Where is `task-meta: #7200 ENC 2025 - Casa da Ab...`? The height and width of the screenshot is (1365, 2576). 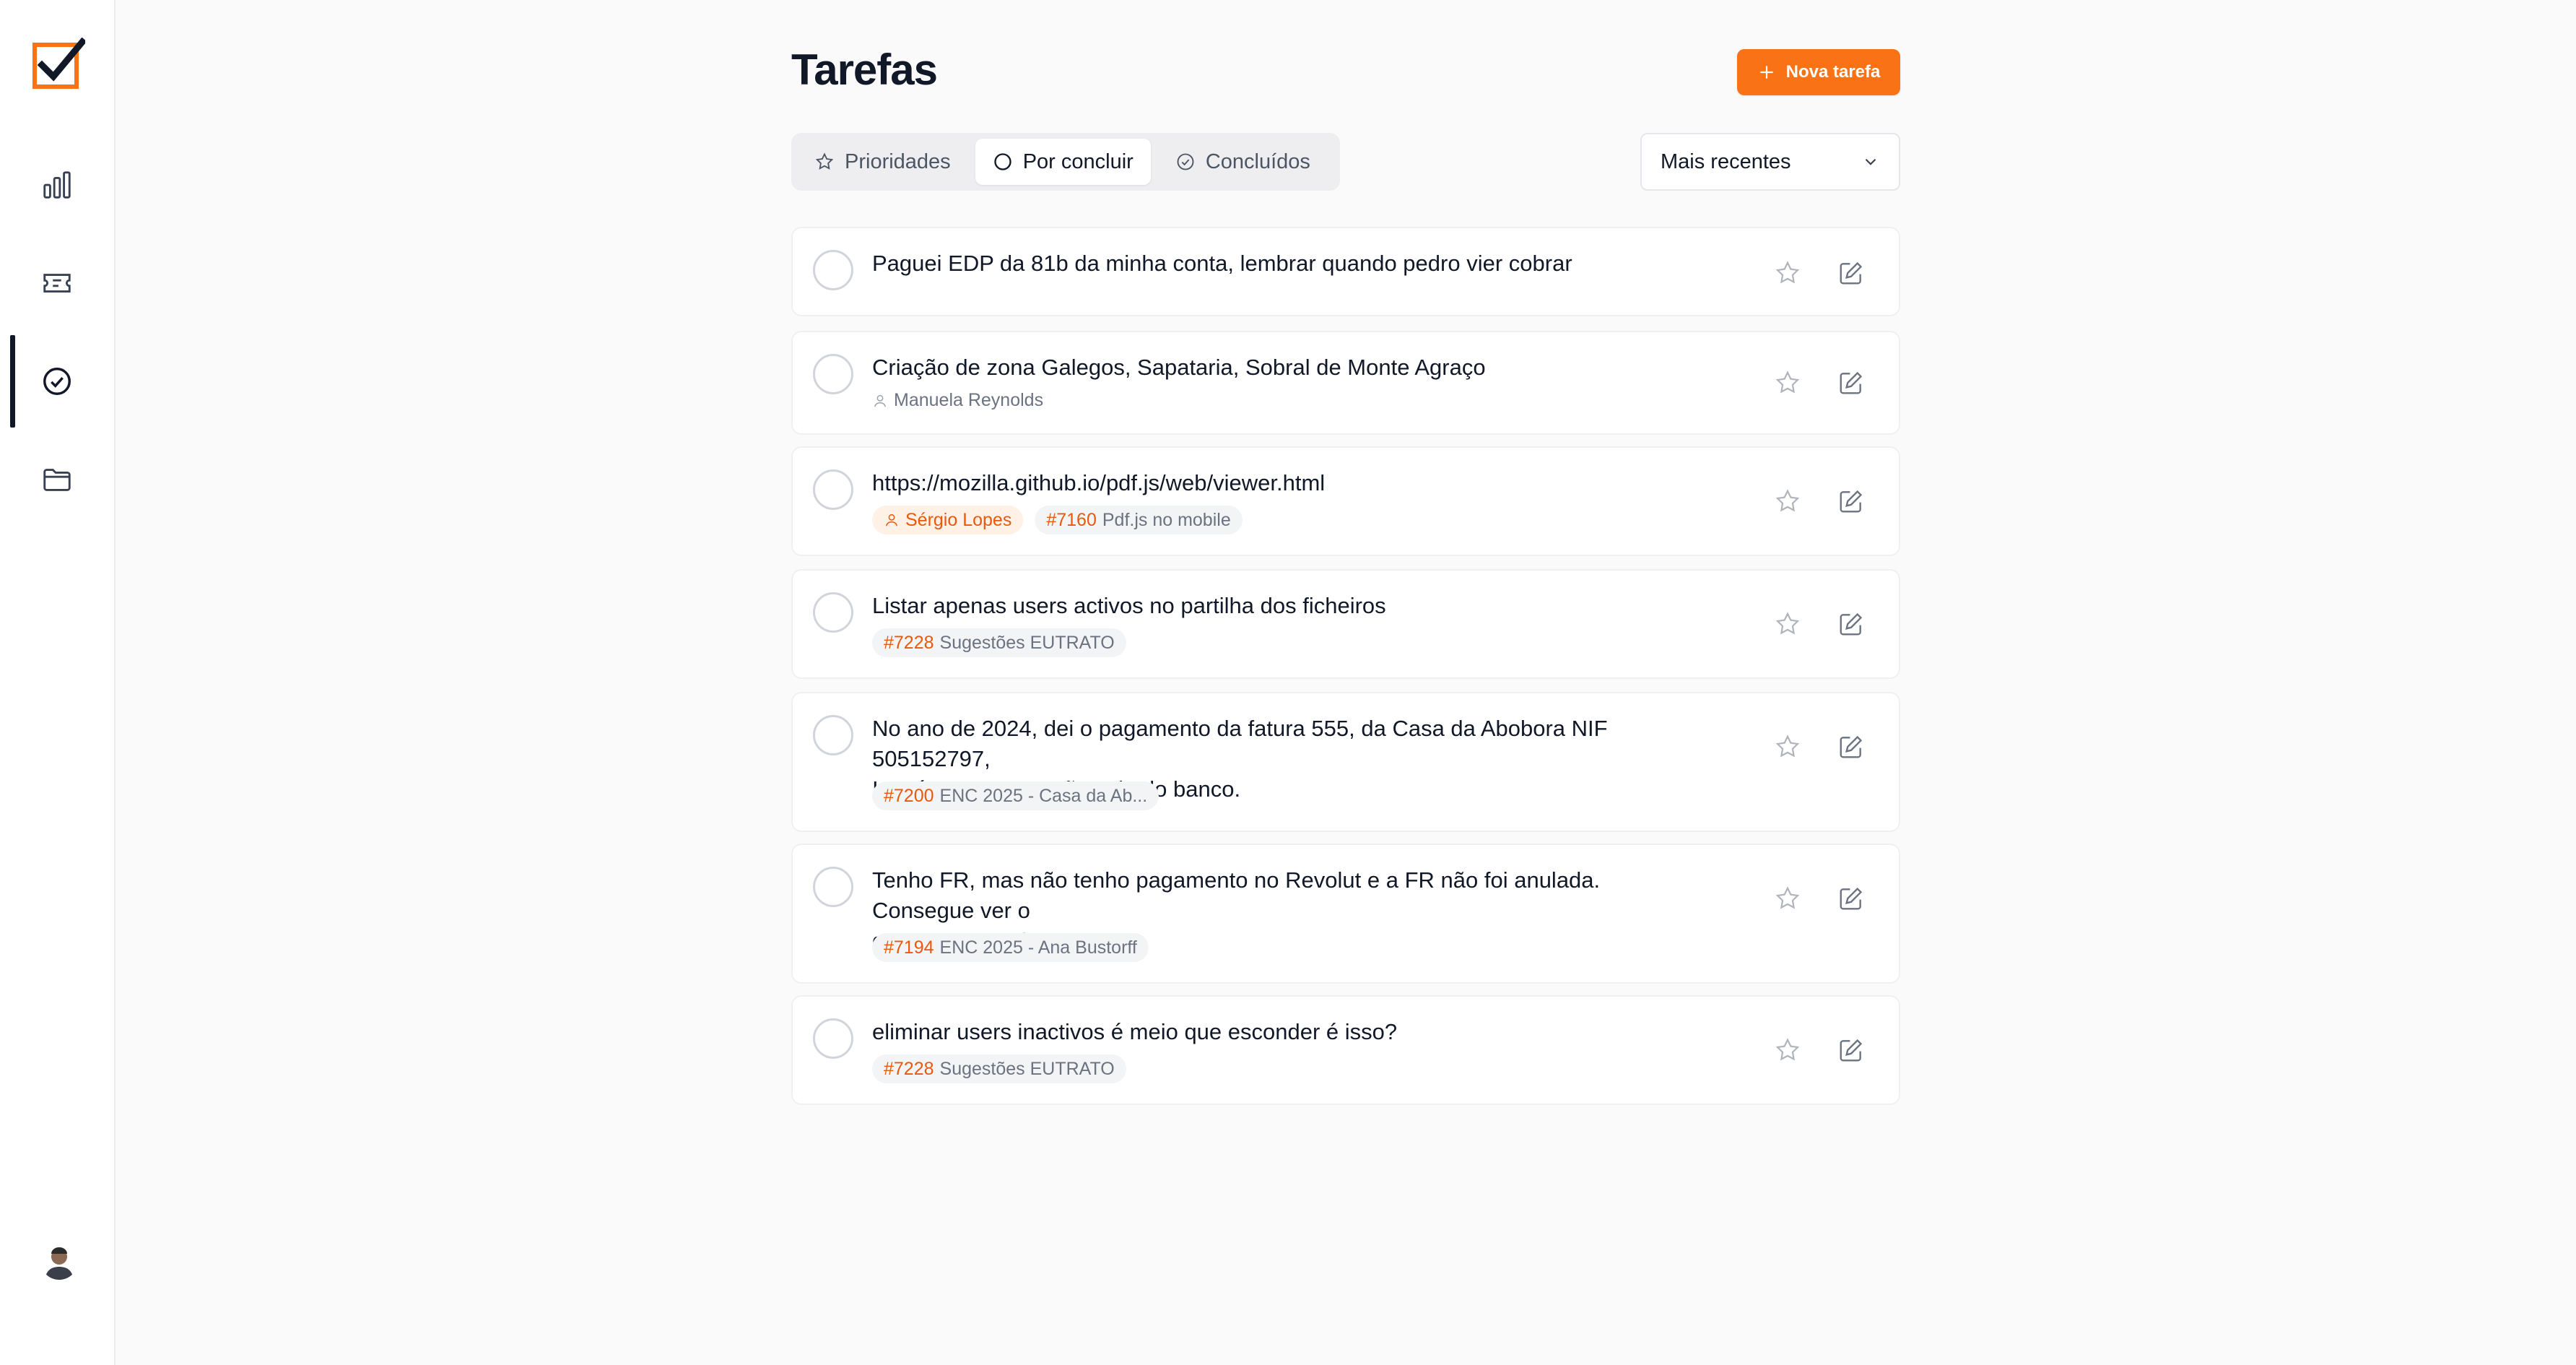
task-meta: #7200 ENC 2025 - Casa da Ab... is located at coordinates (1015, 795).